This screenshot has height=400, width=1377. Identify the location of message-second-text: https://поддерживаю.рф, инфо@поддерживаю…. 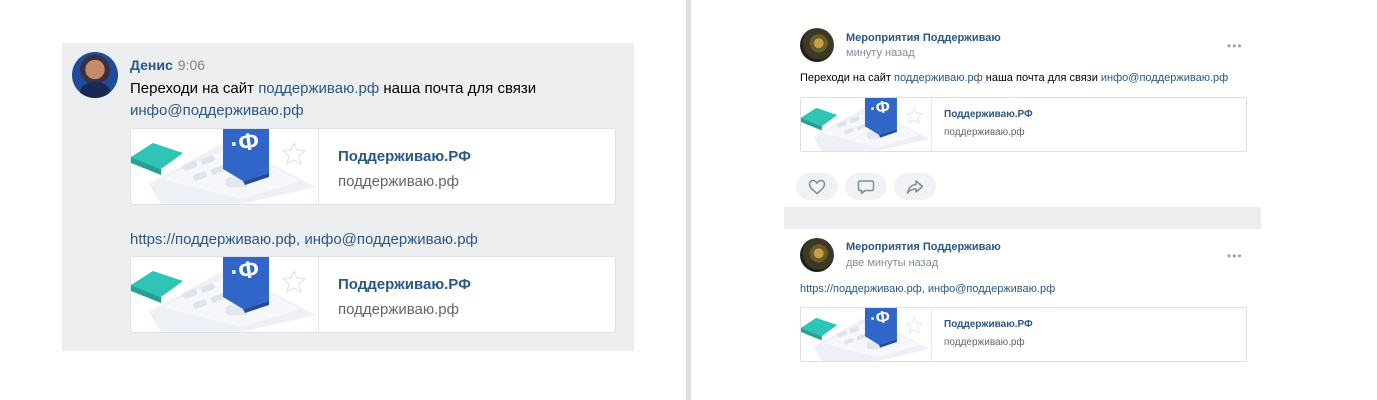
(370, 240).